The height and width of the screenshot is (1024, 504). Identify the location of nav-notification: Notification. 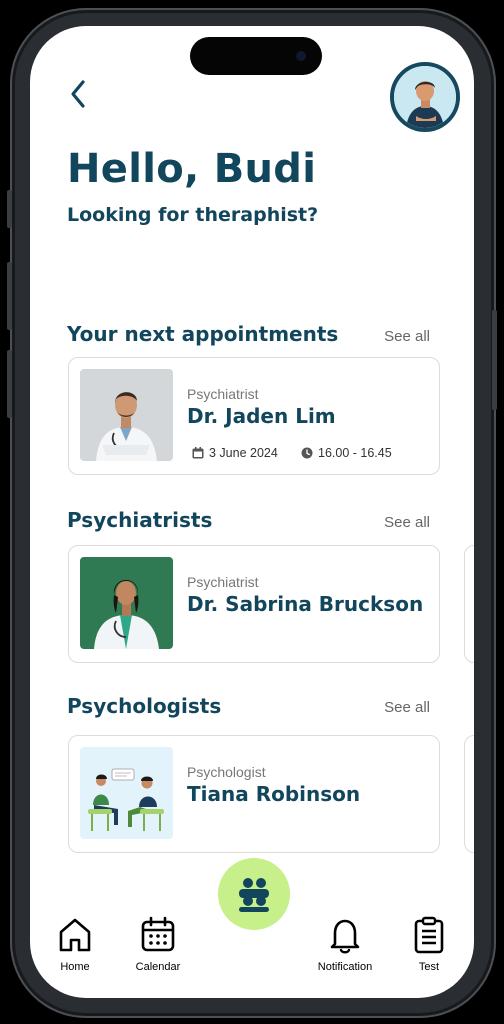
(345, 944).